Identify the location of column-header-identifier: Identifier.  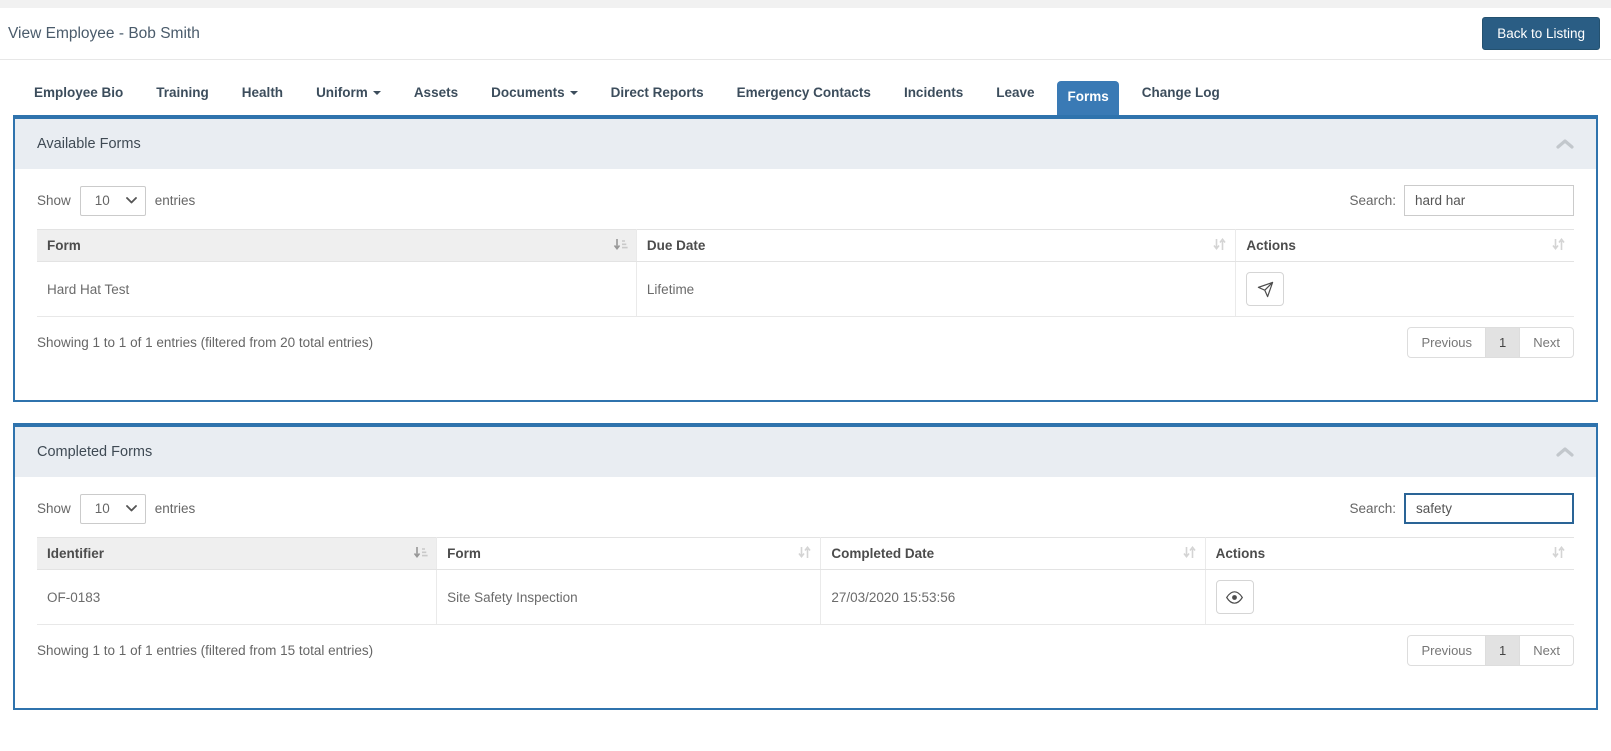
(237, 553).